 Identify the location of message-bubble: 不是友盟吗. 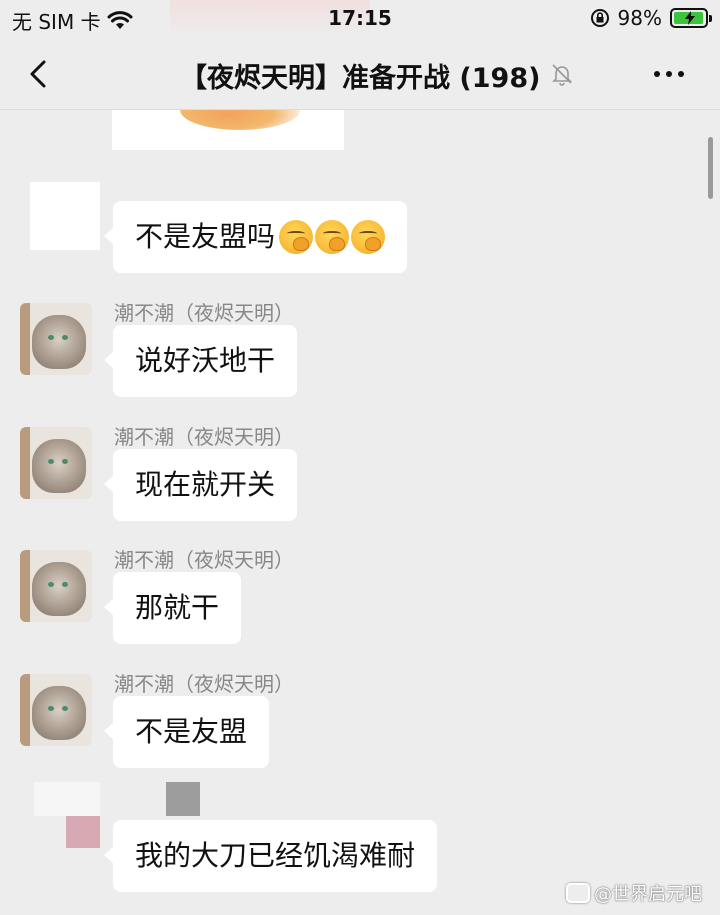
(255, 237).